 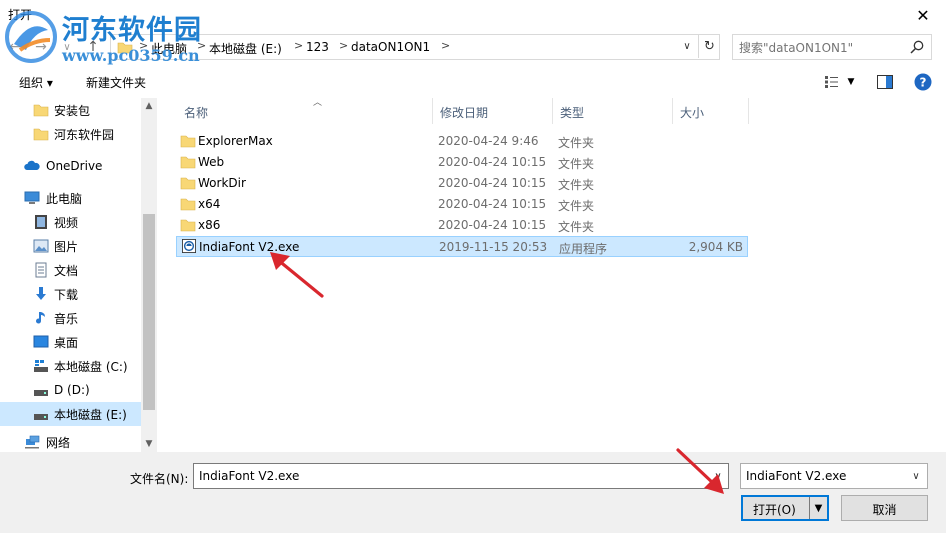 What do you see at coordinates (709, 46) in the screenshot?
I see `refresh-icon: ↻` at bounding box center [709, 46].